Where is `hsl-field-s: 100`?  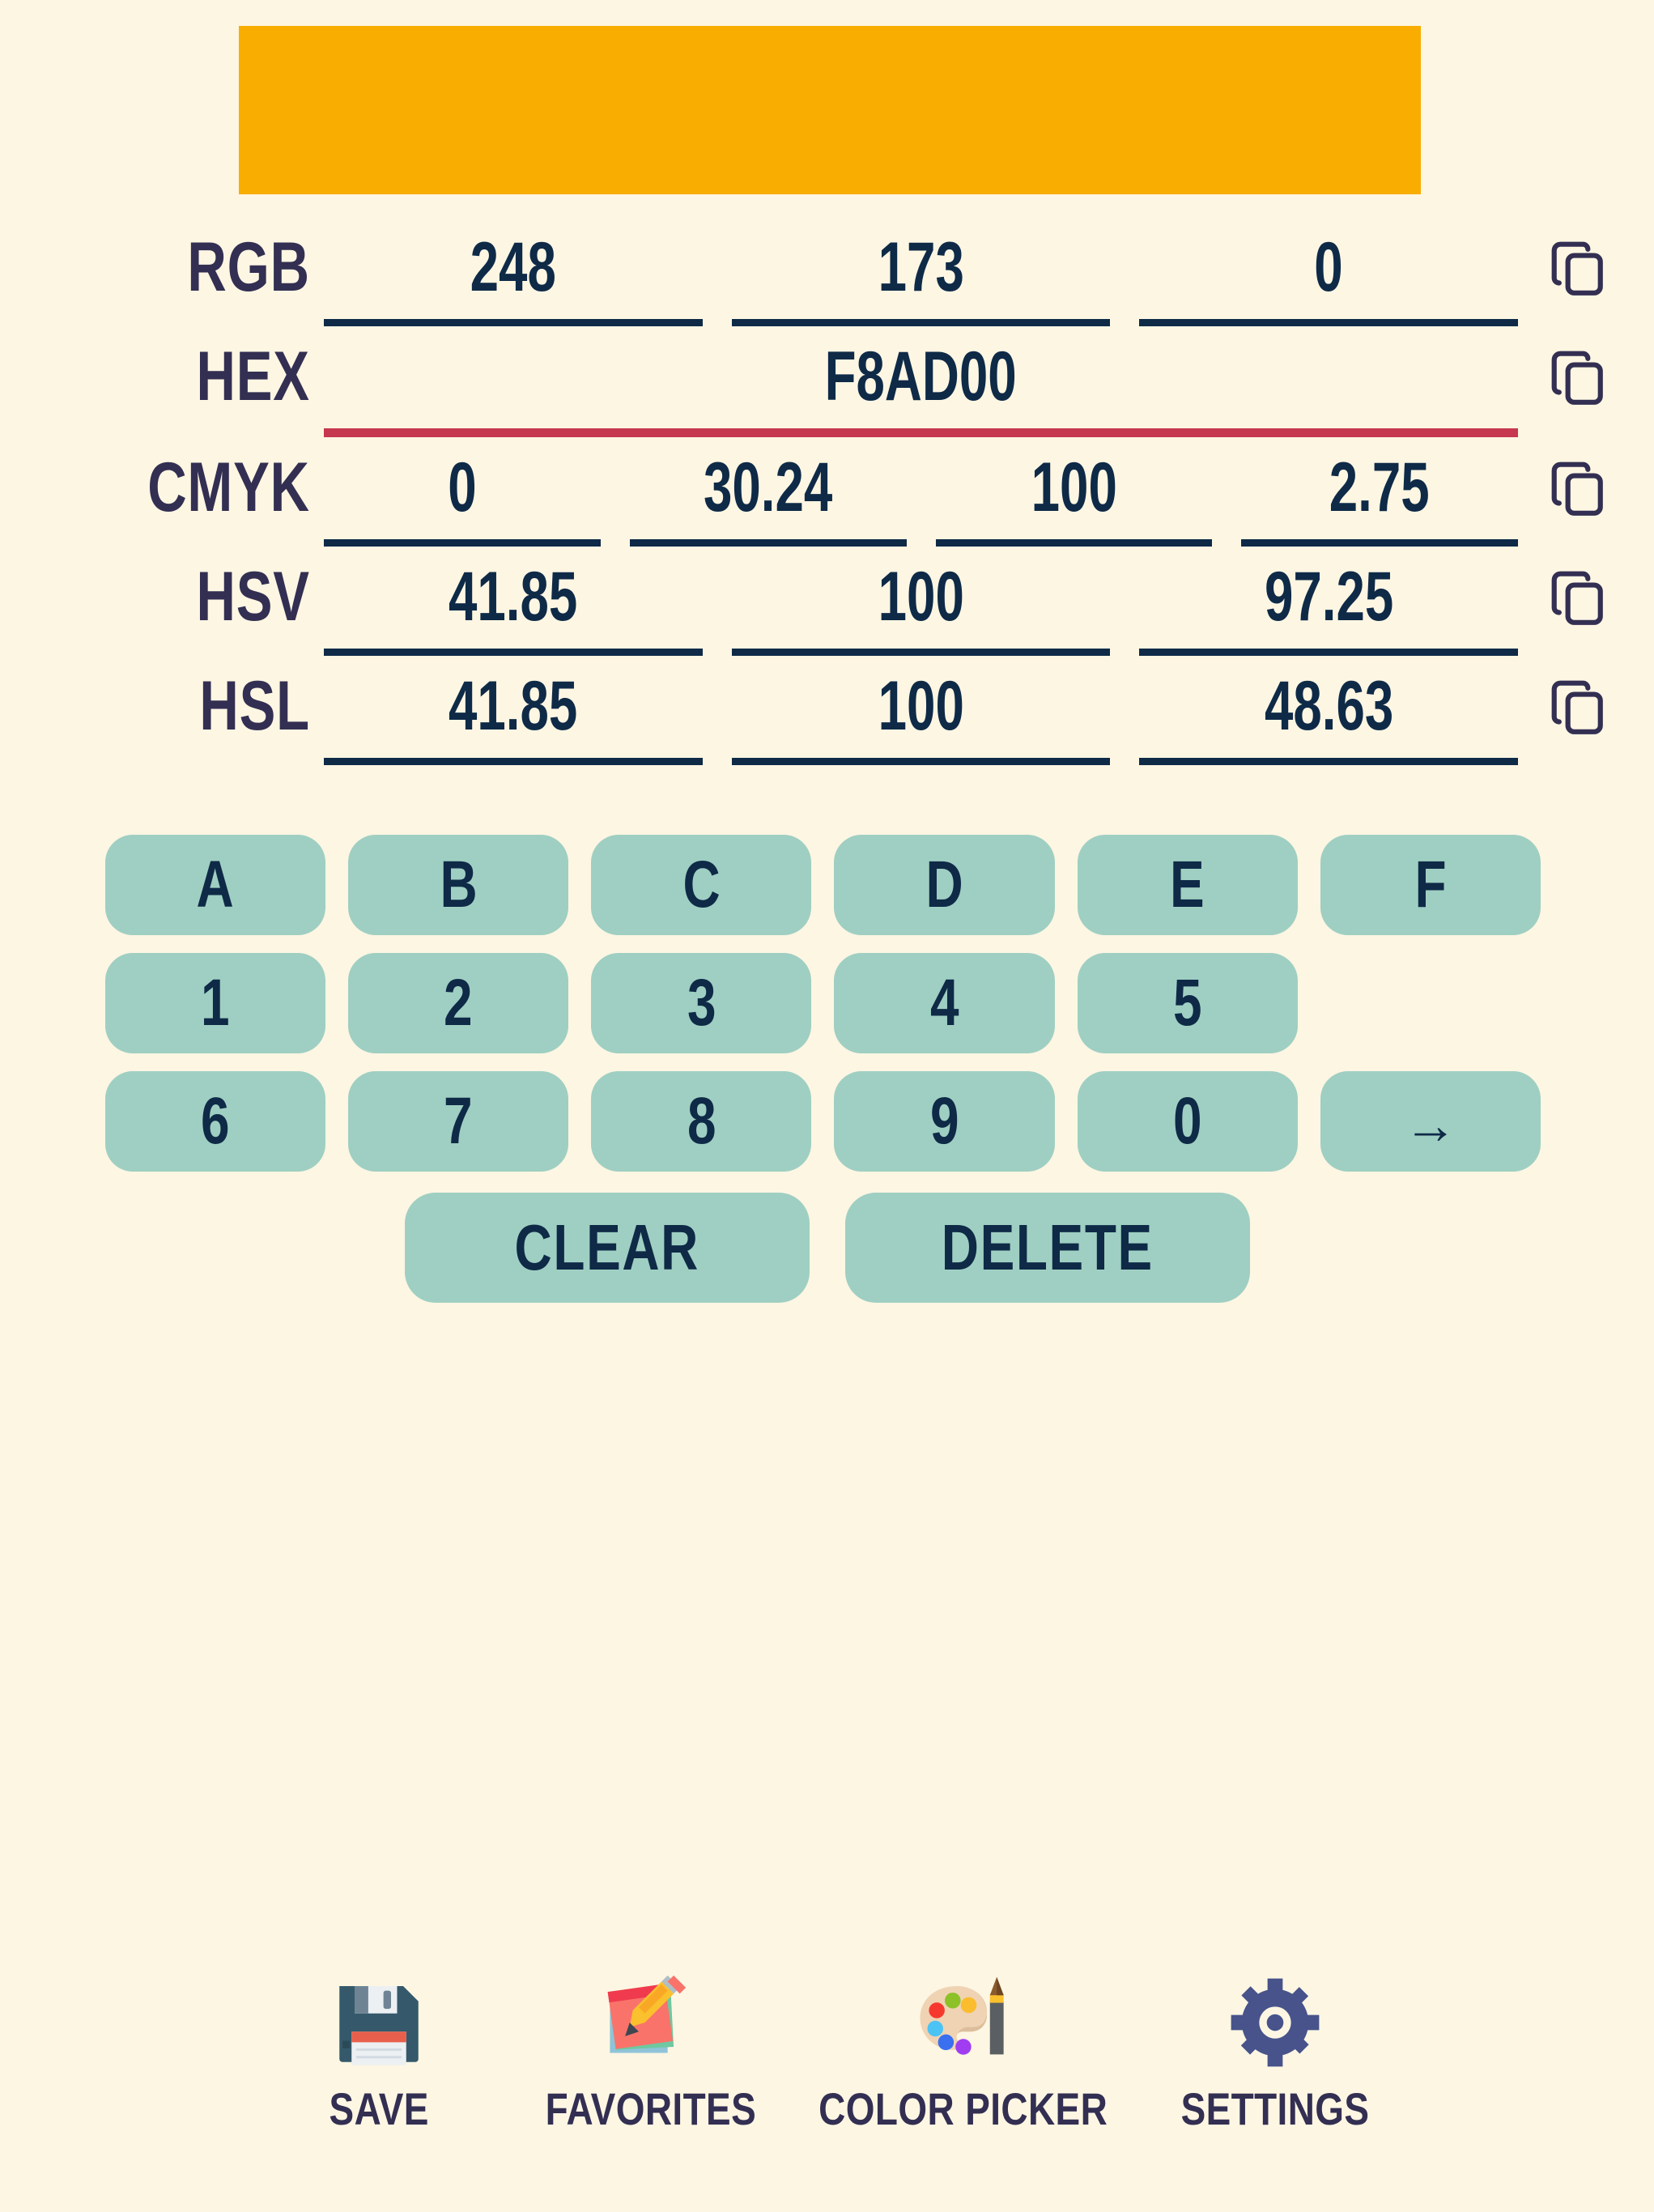 hsl-field-s: 100 is located at coordinates (921, 714).